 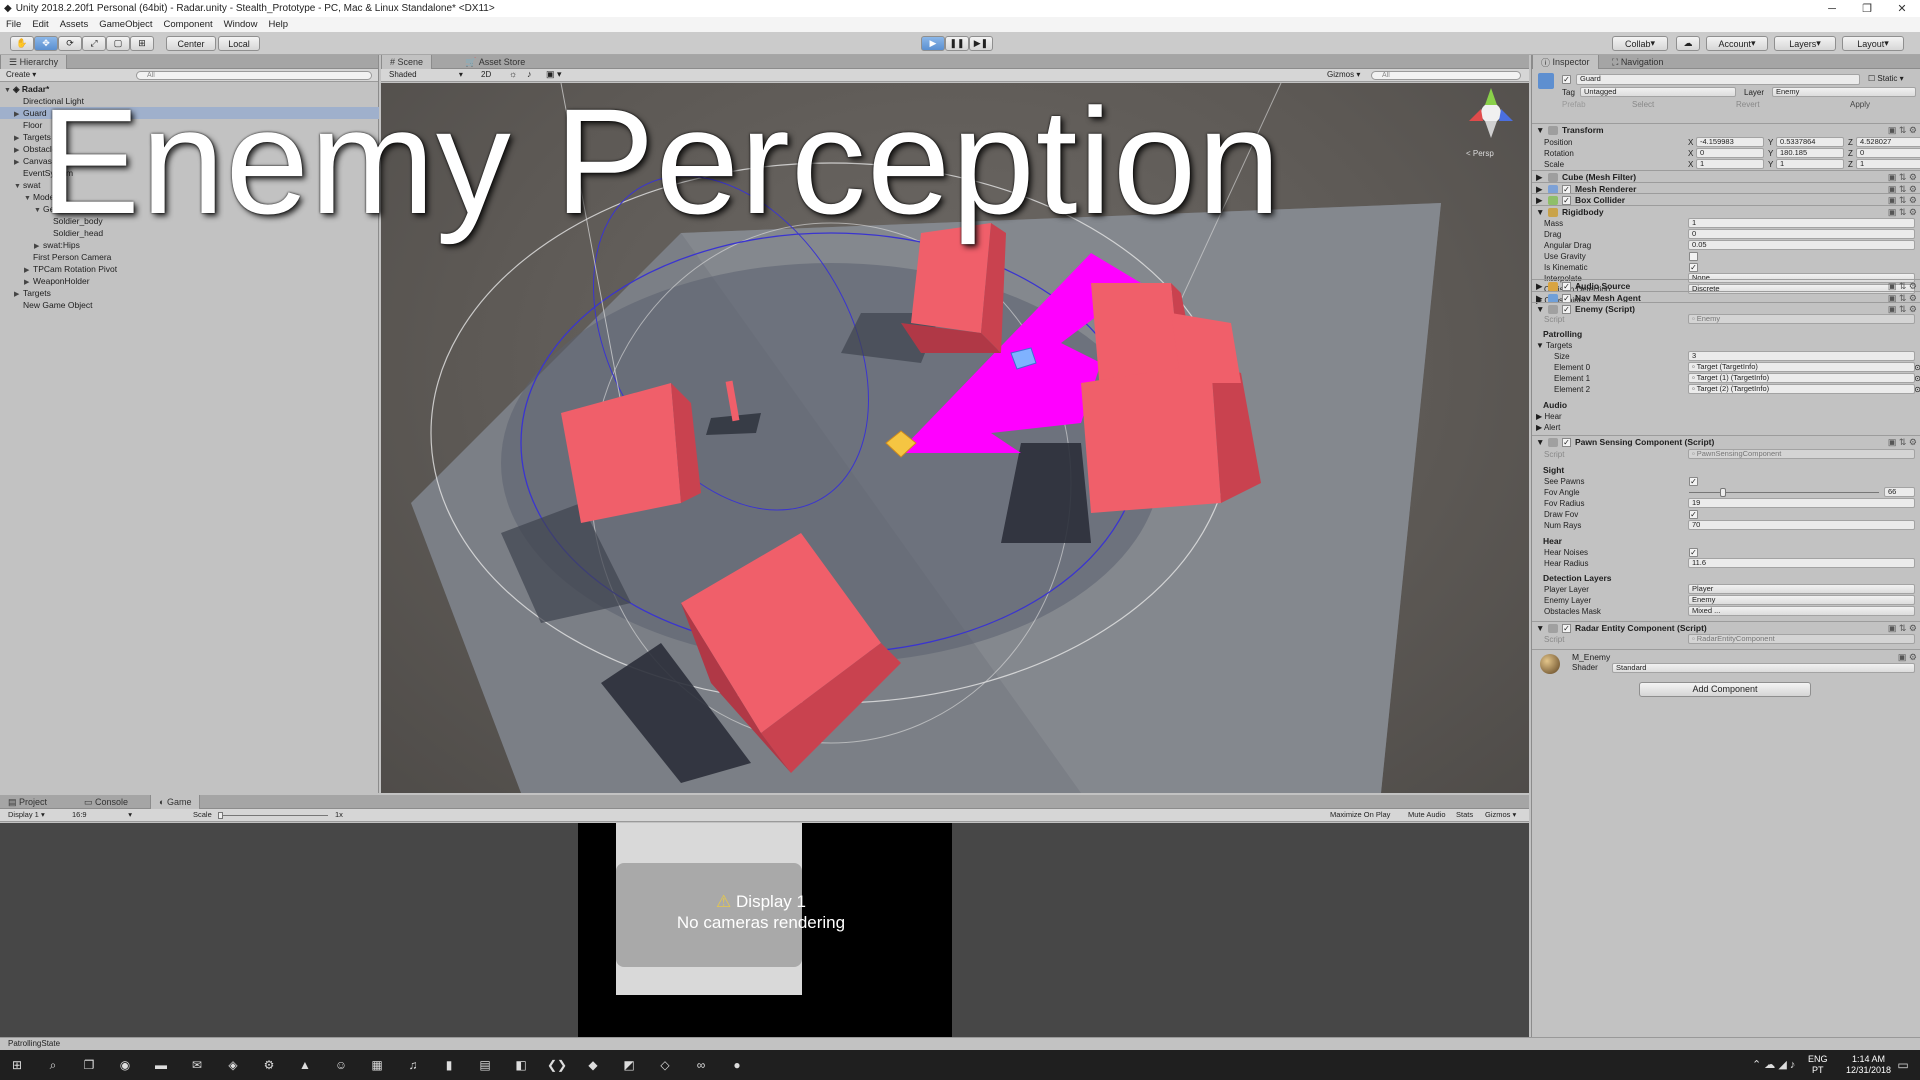 I want to click on account-button: Account ▾, so click(x=1737, y=43).